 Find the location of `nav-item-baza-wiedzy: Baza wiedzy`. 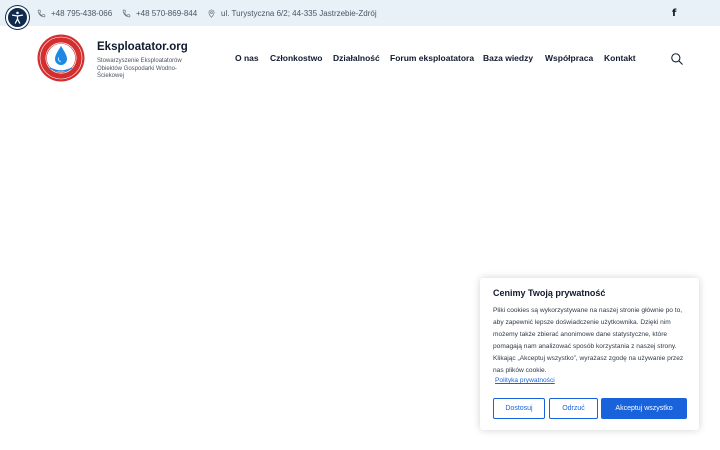

nav-item-baza-wiedzy: Baza wiedzy is located at coordinates (508, 59).